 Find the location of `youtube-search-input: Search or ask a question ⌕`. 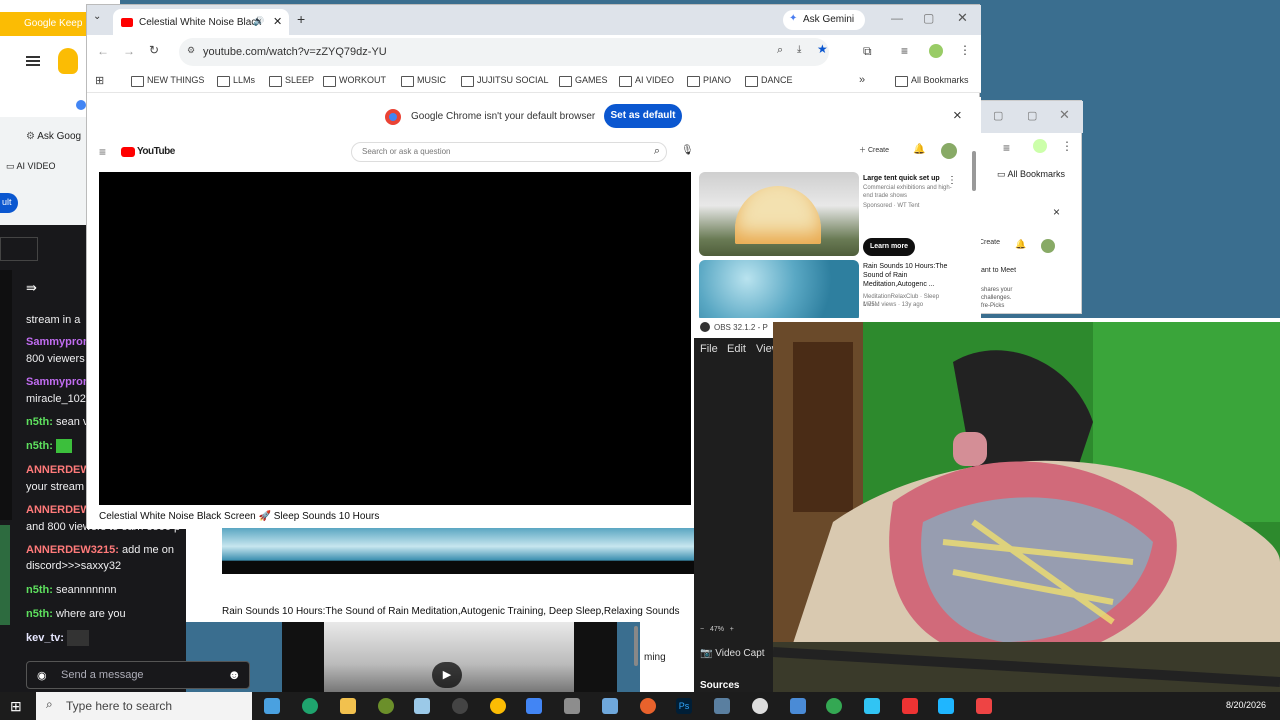

youtube-search-input: Search or ask a question ⌕ is located at coordinates (509, 152).